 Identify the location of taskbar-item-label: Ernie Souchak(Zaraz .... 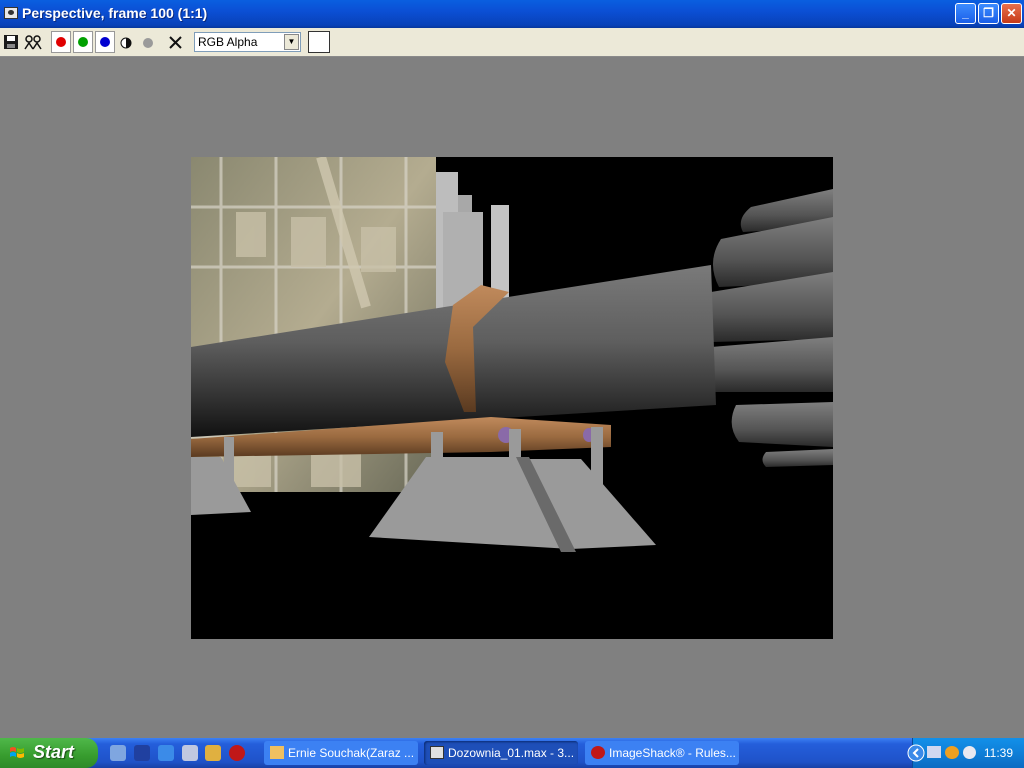
(351, 753).